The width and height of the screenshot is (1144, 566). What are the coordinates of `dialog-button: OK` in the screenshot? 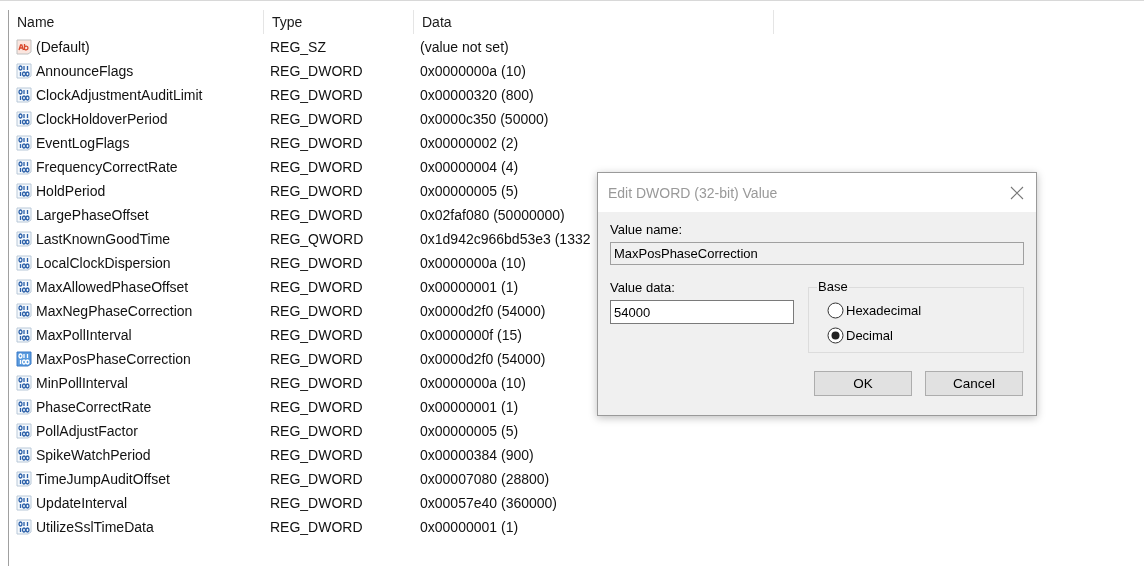 It's located at (863, 383).